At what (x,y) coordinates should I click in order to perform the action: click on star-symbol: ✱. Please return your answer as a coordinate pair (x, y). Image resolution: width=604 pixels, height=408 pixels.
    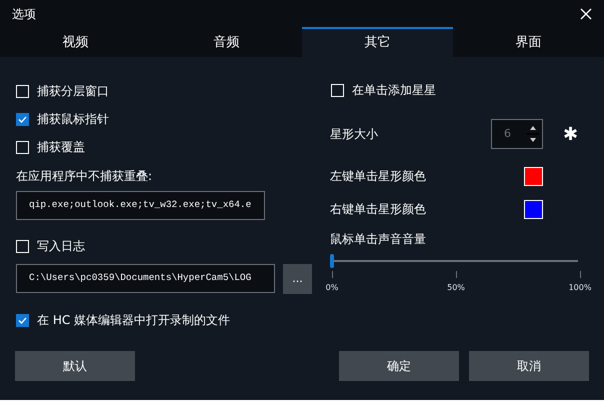
    Looking at the image, I should click on (570, 134).